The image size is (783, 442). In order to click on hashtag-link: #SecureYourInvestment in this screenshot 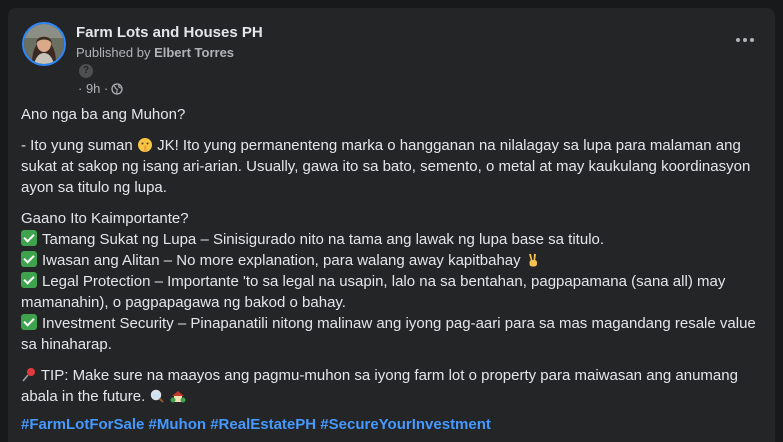, I will do `click(405, 424)`.